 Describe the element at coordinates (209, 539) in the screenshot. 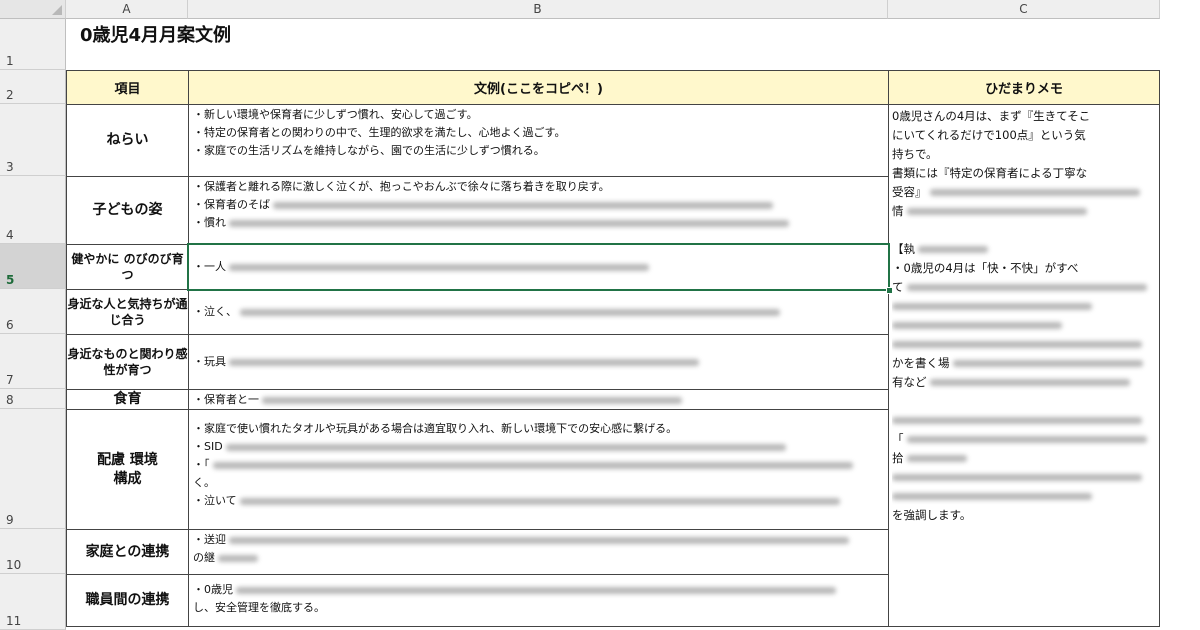

I see `example-line: ・送迎` at that location.